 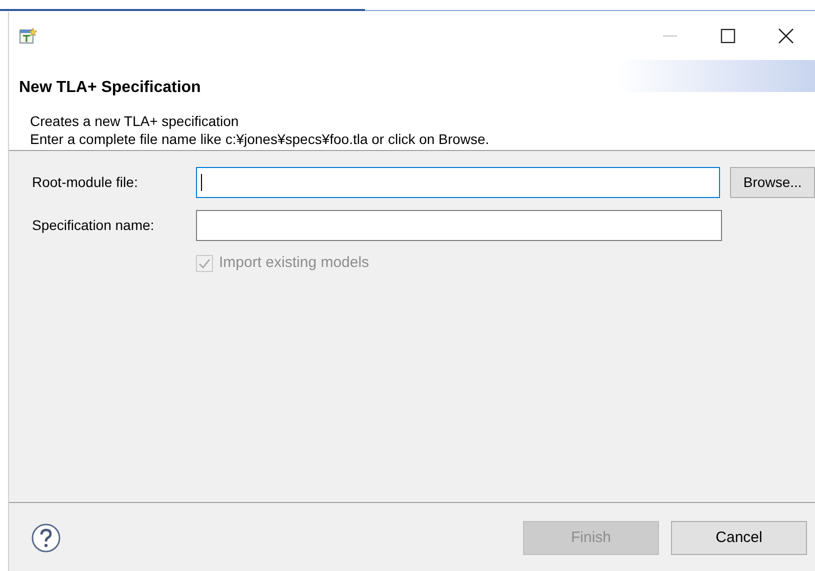 I want to click on description-text: Enter a complete file name like c:¥jones¥specs¥foo.tla or click on Browse., so click(x=260, y=139).